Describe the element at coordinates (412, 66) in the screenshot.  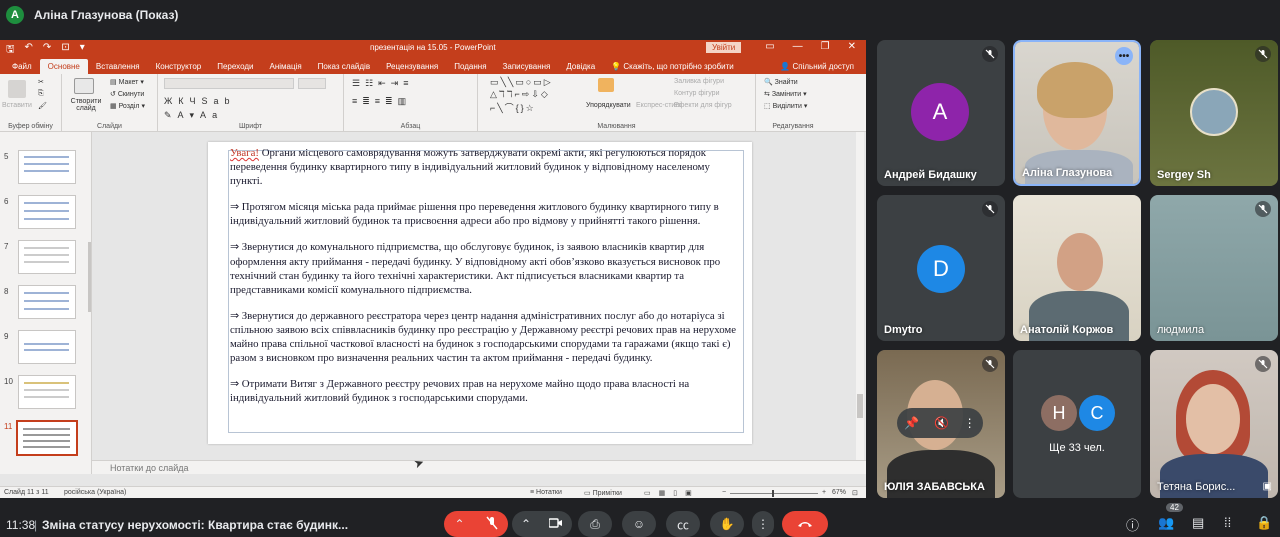
I see `tab-review: Рецензування` at that location.